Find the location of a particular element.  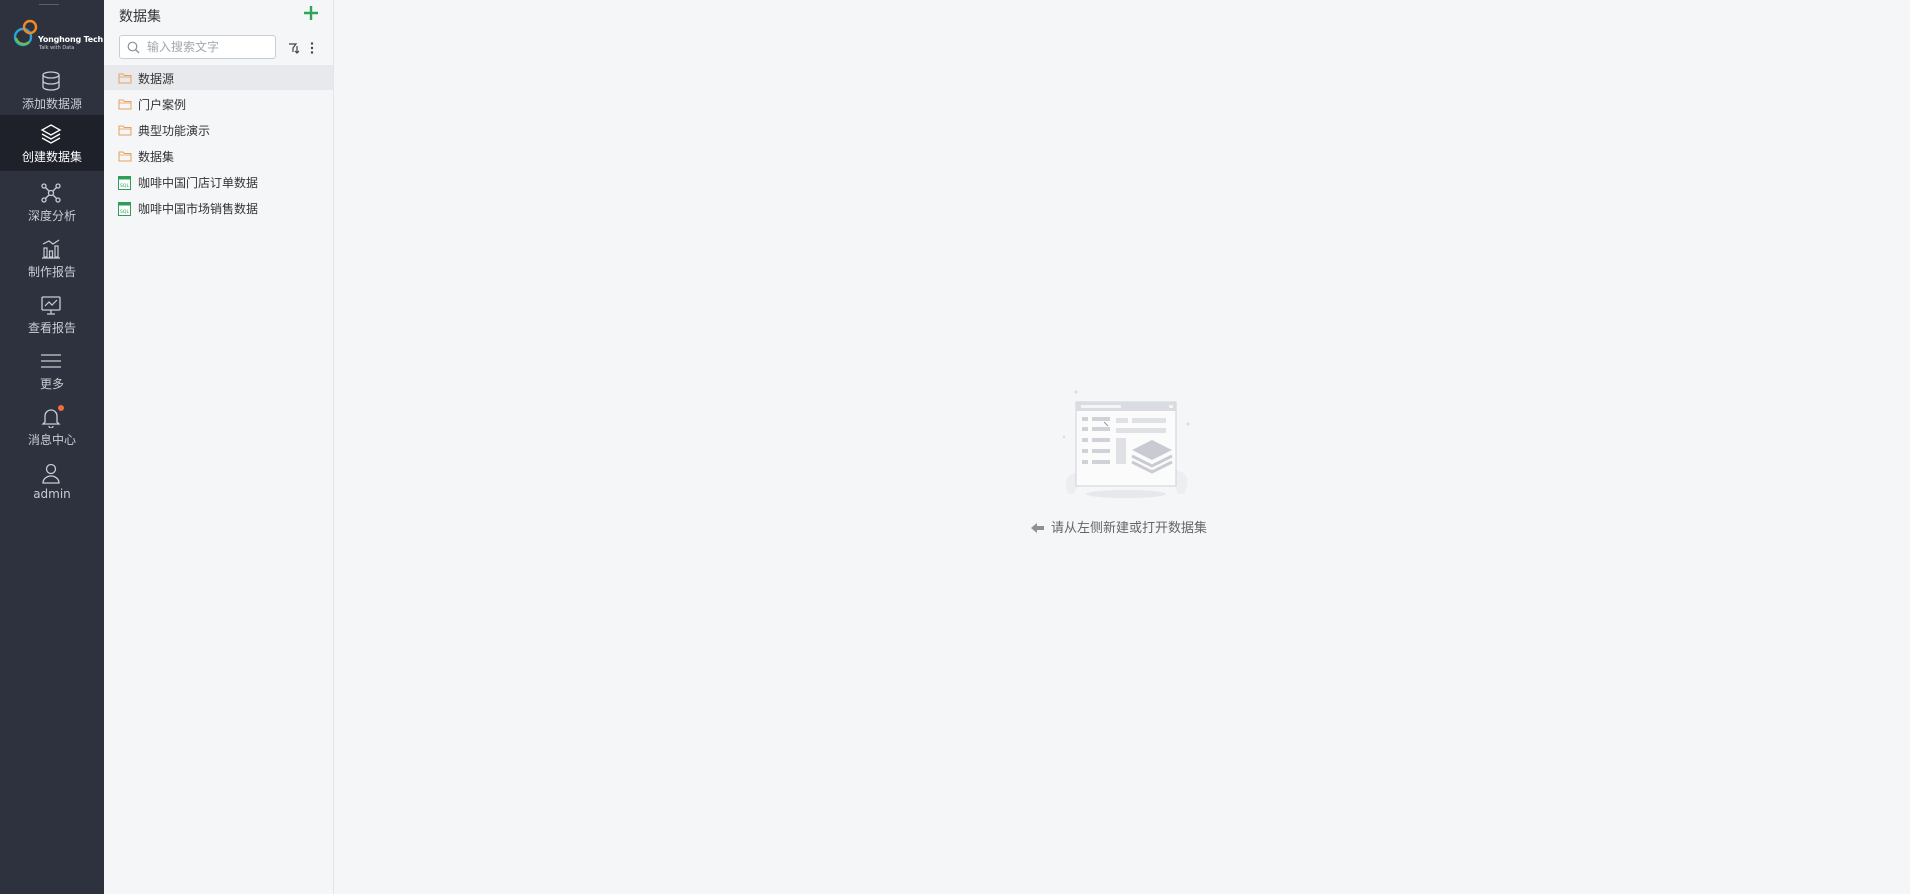

nav-label: 创建数据集 is located at coordinates (51, 157).